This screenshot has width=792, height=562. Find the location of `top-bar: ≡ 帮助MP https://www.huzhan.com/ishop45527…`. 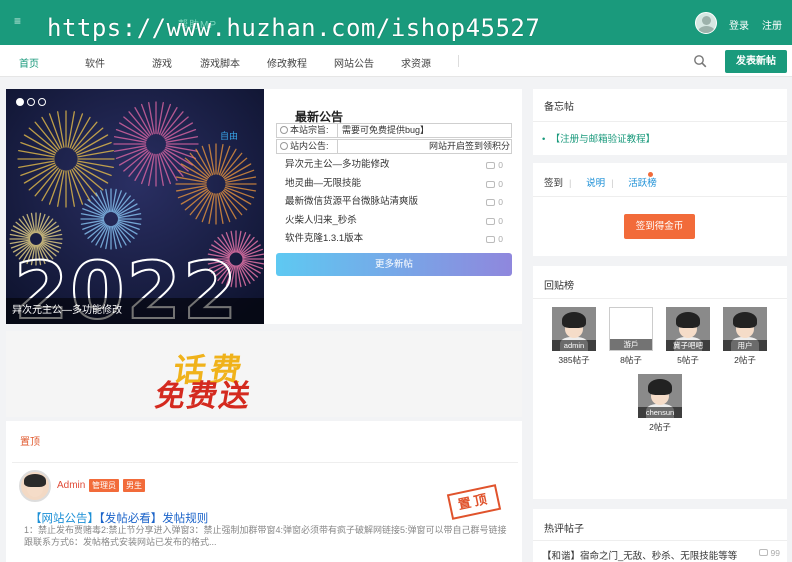

top-bar: ≡ 帮助MP https://www.huzhan.com/ishop45527… is located at coordinates (396, 22).